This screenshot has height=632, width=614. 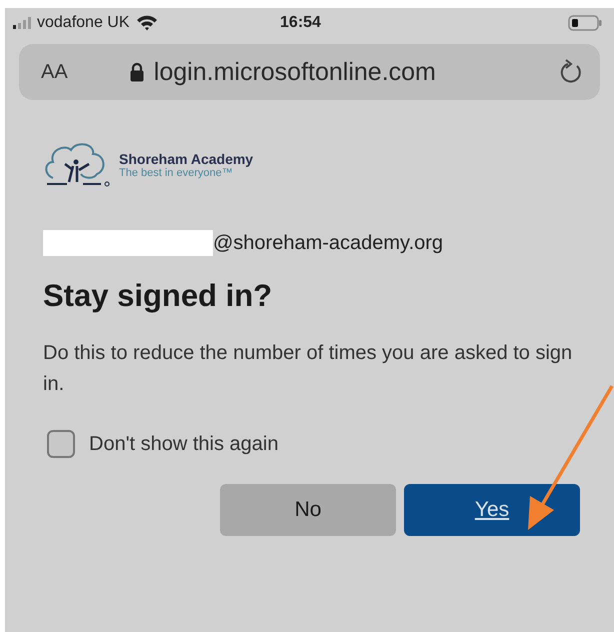 I want to click on lock-icon, so click(x=137, y=72).